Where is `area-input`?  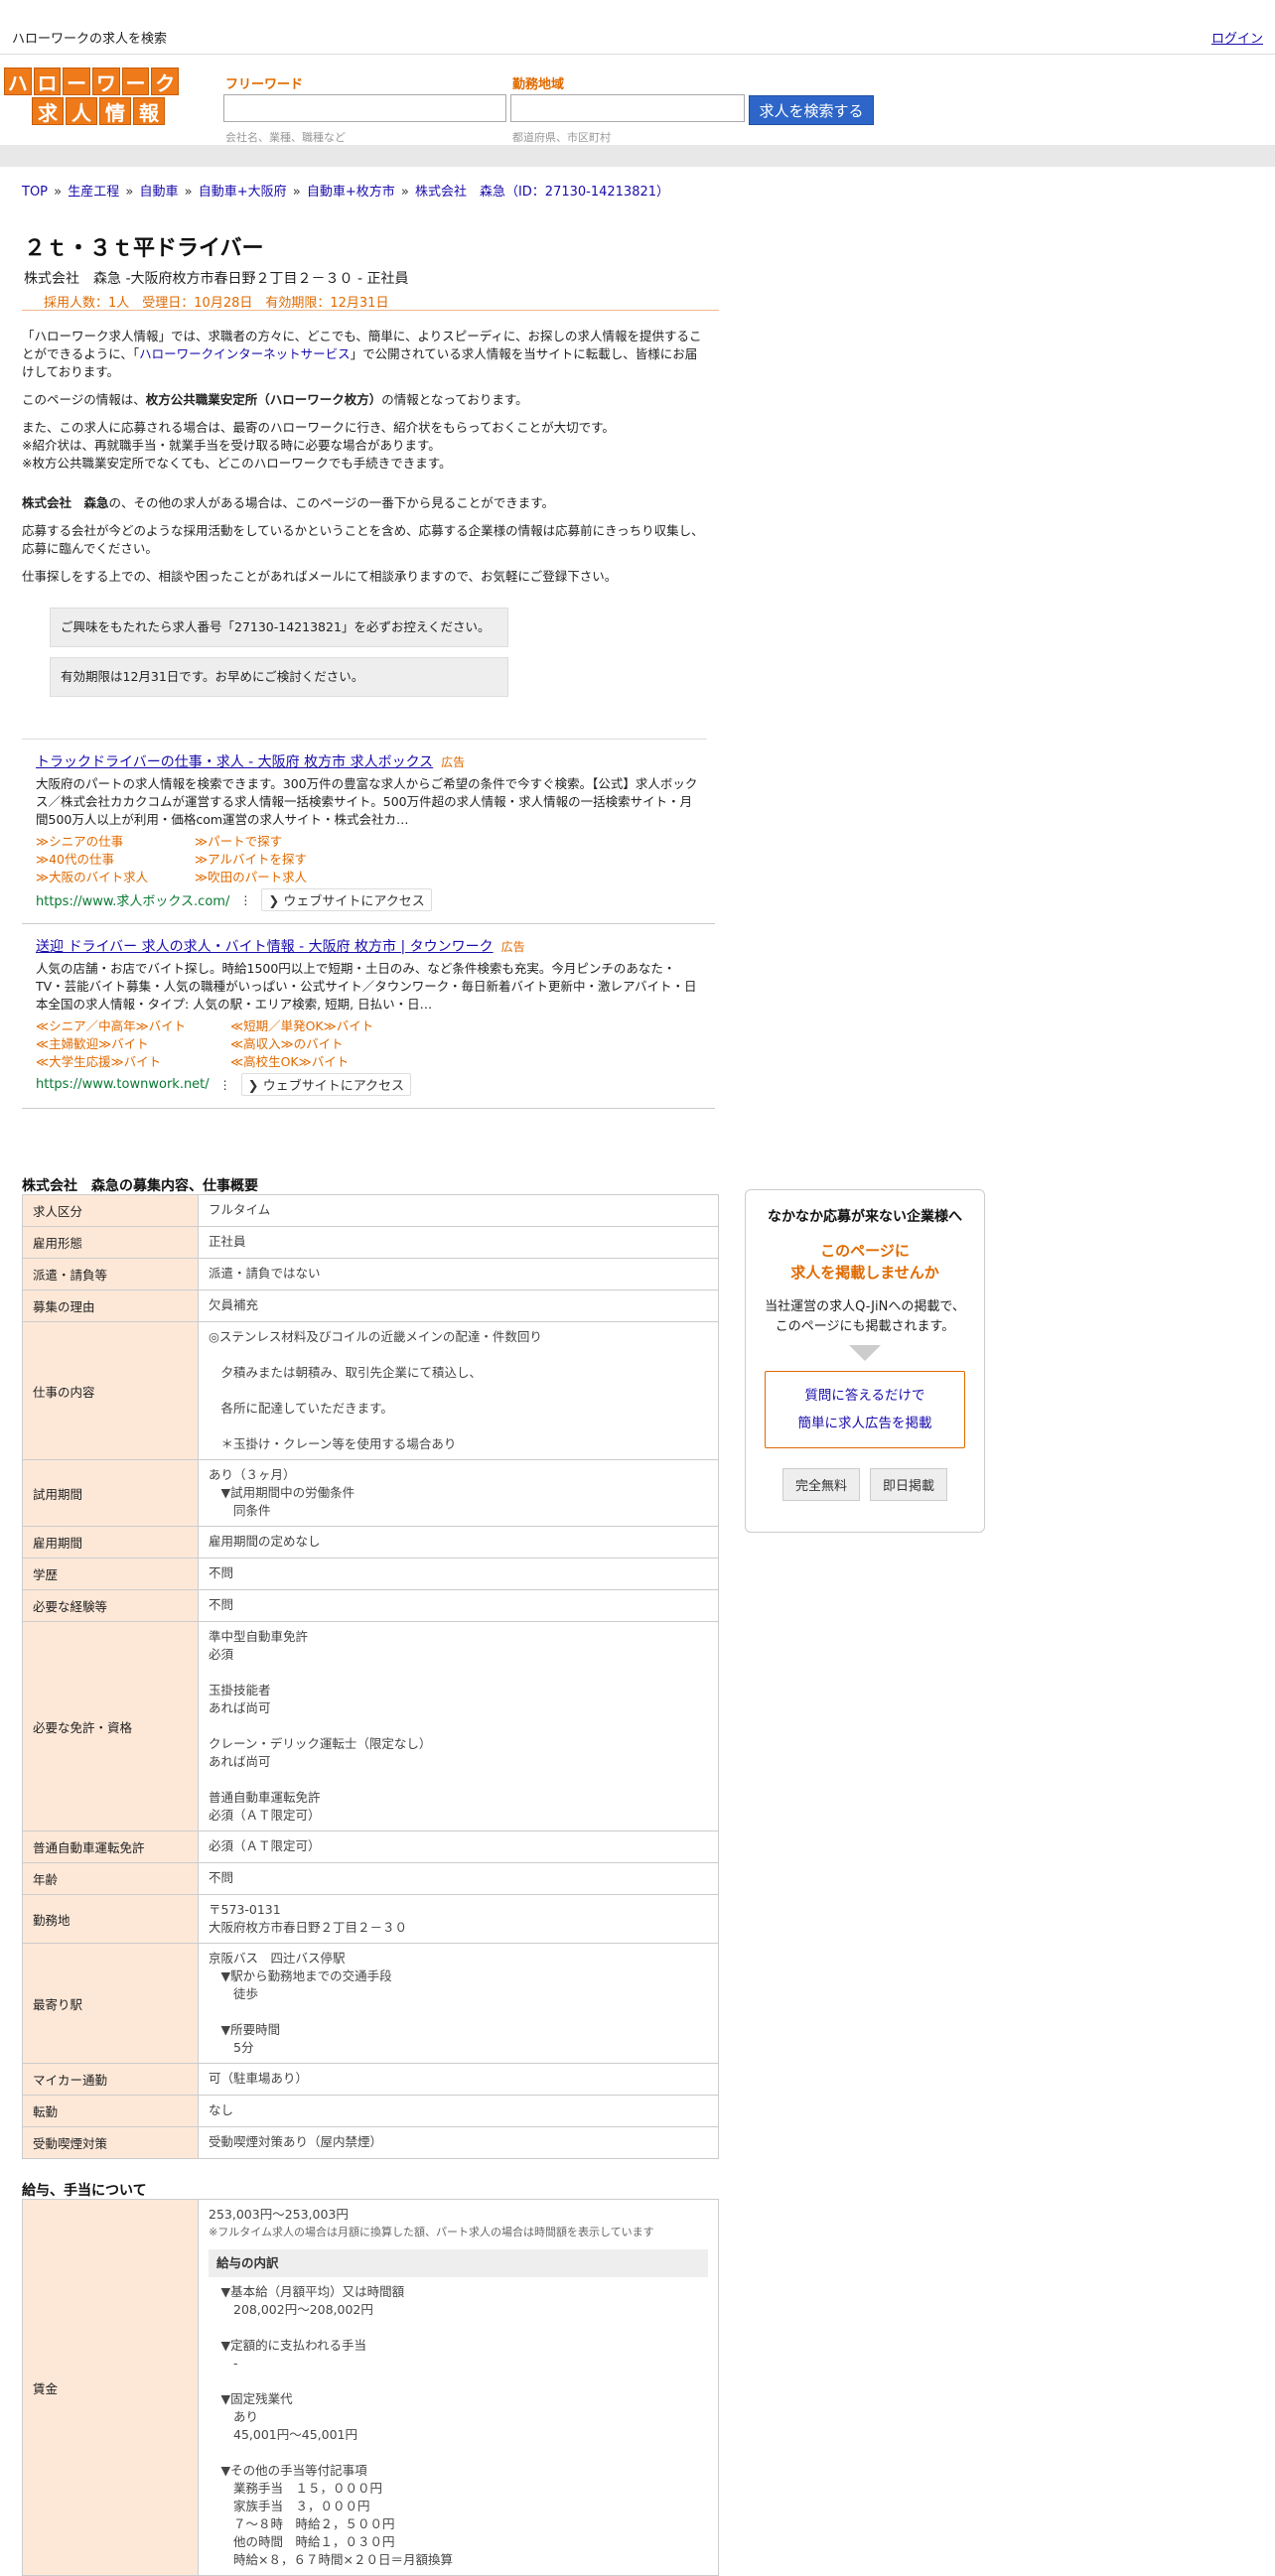 area-input is located at coordinates (628, 108).